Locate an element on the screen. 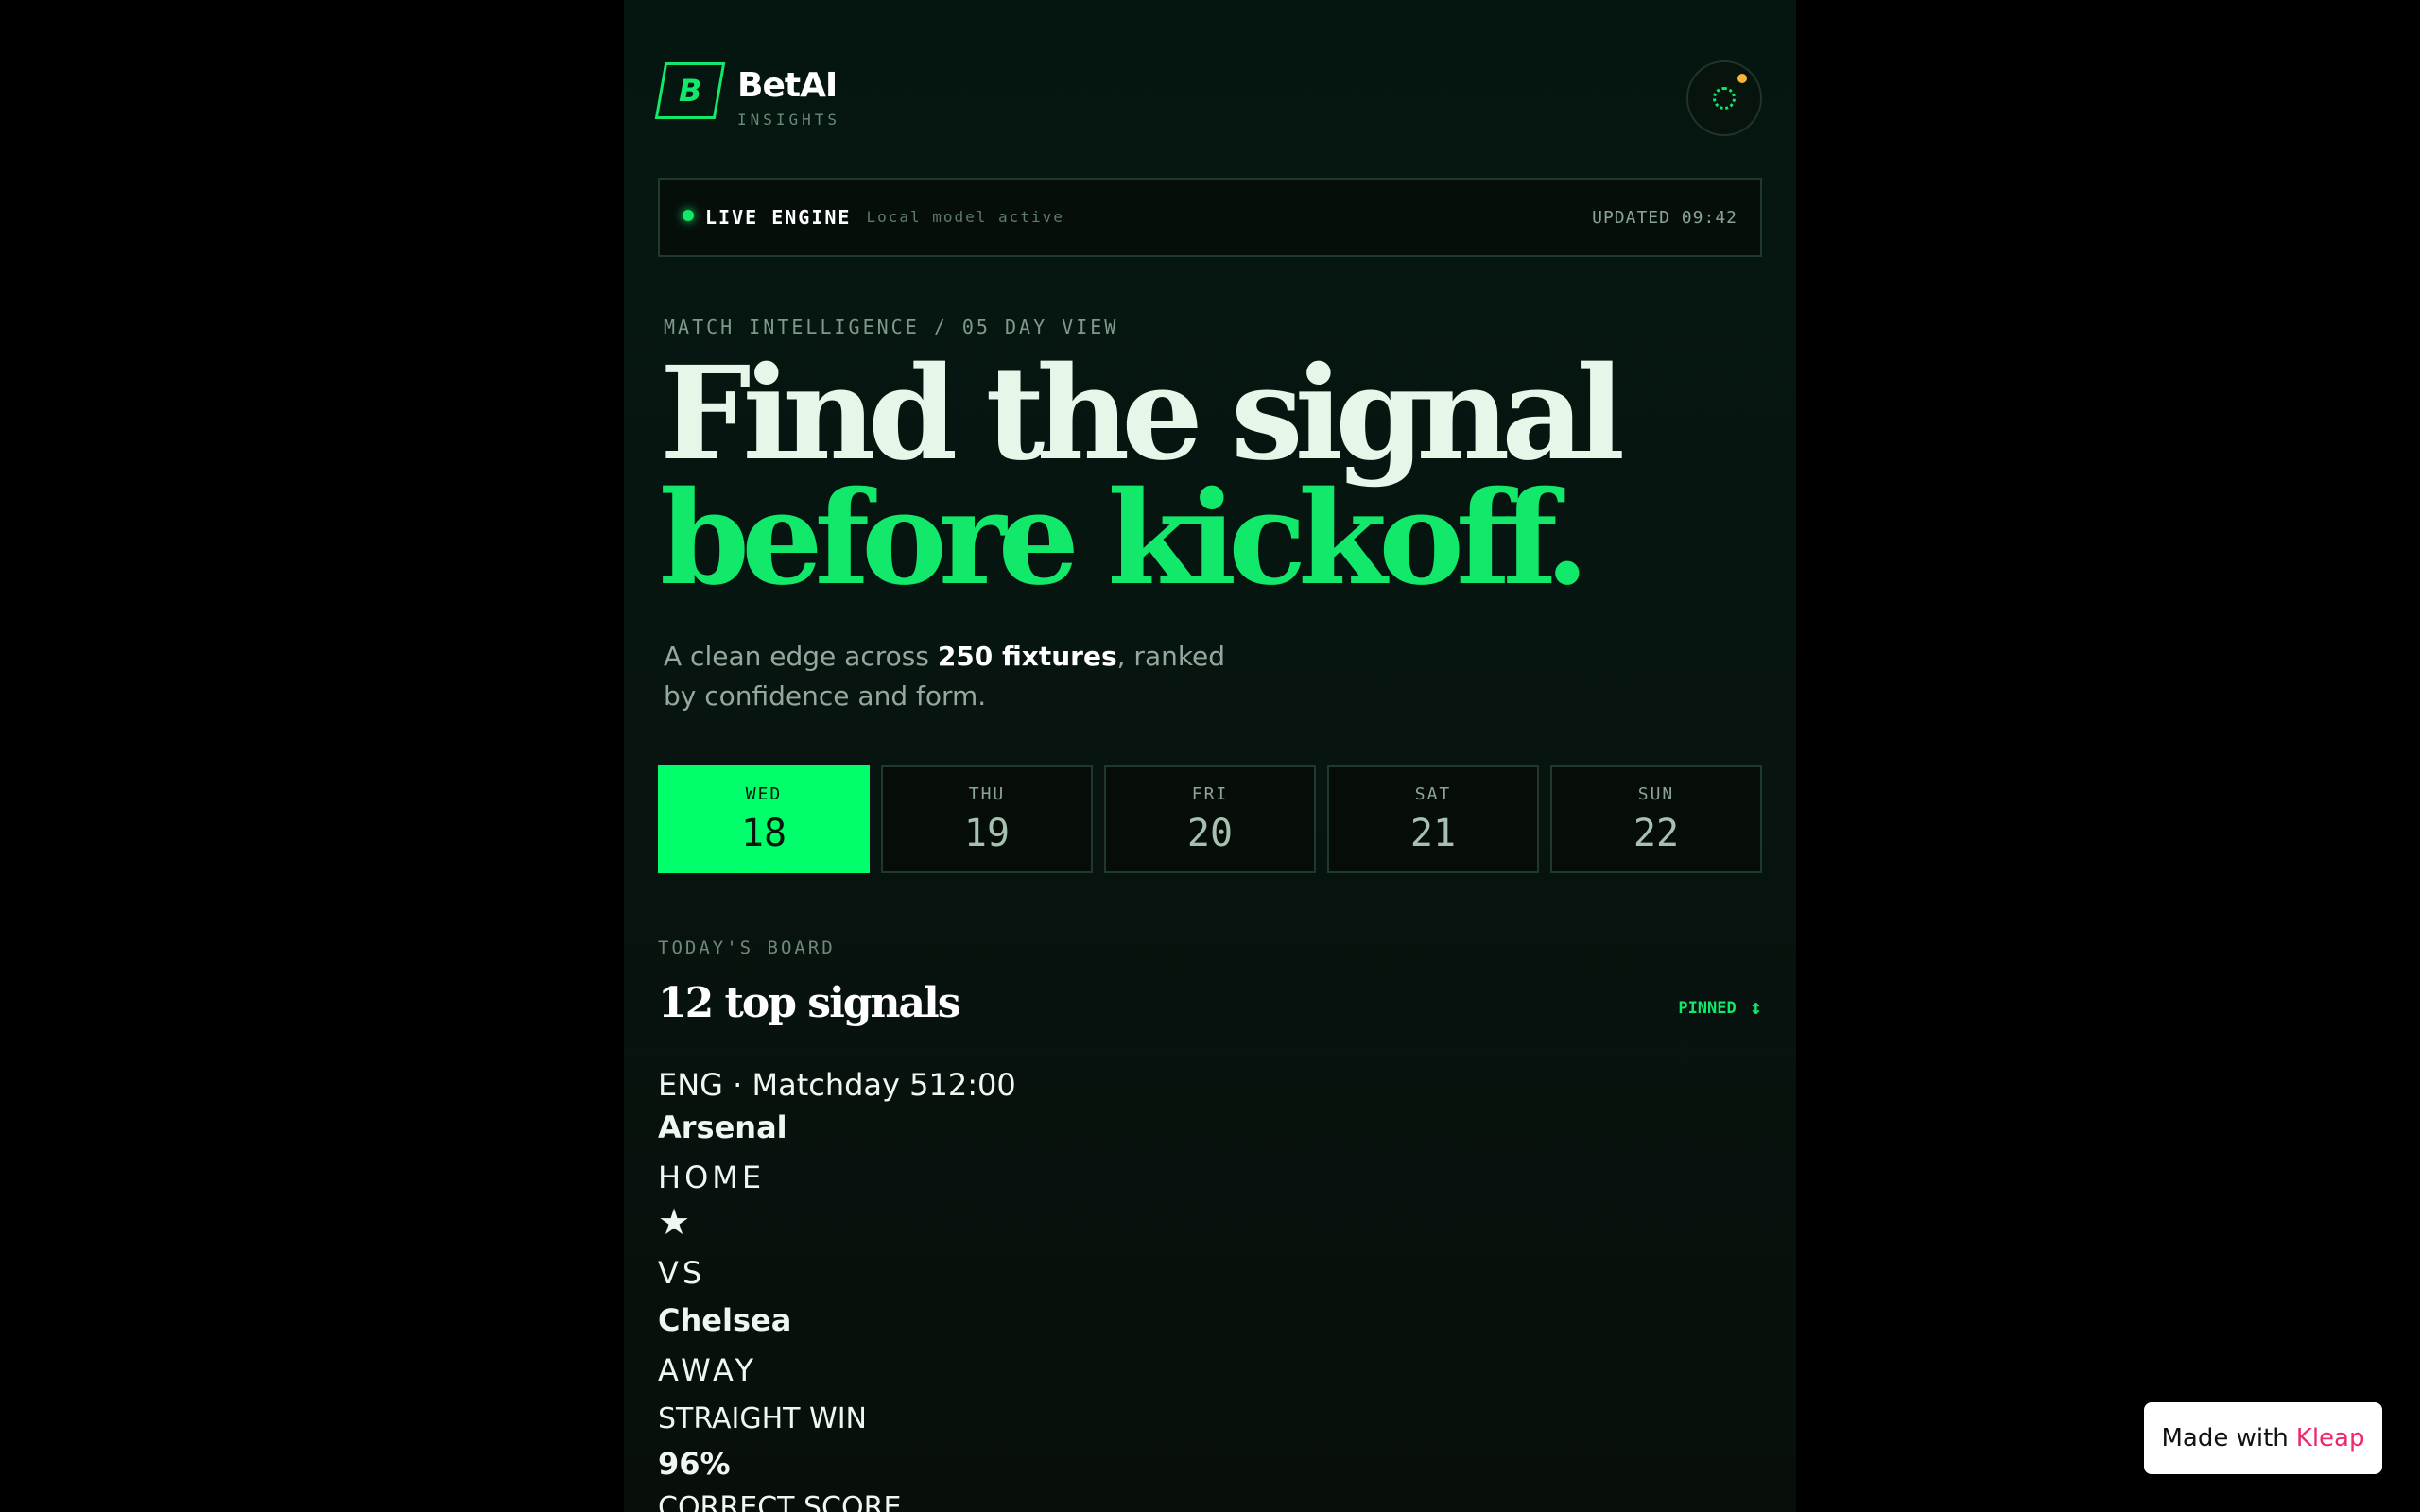  day-selector: WED 18 THU 19 FRI 20 SAT 21 SUN 22 is located at coordinates (1210, 819).